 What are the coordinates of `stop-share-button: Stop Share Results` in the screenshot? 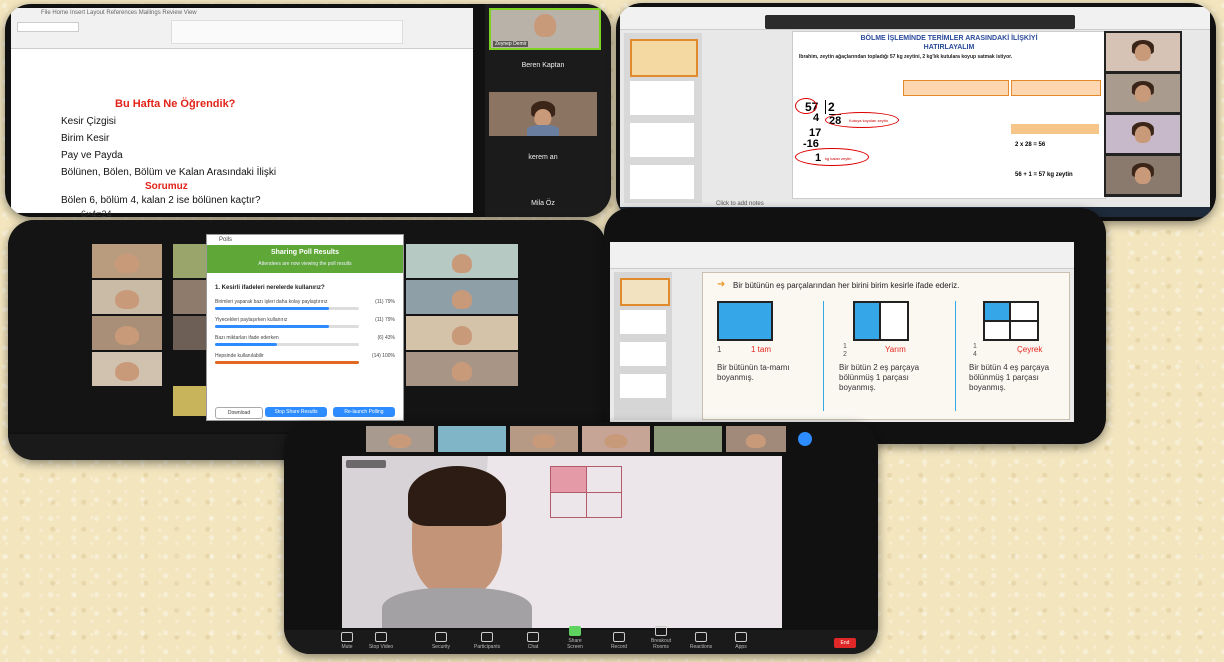 It's located at (296, 412).